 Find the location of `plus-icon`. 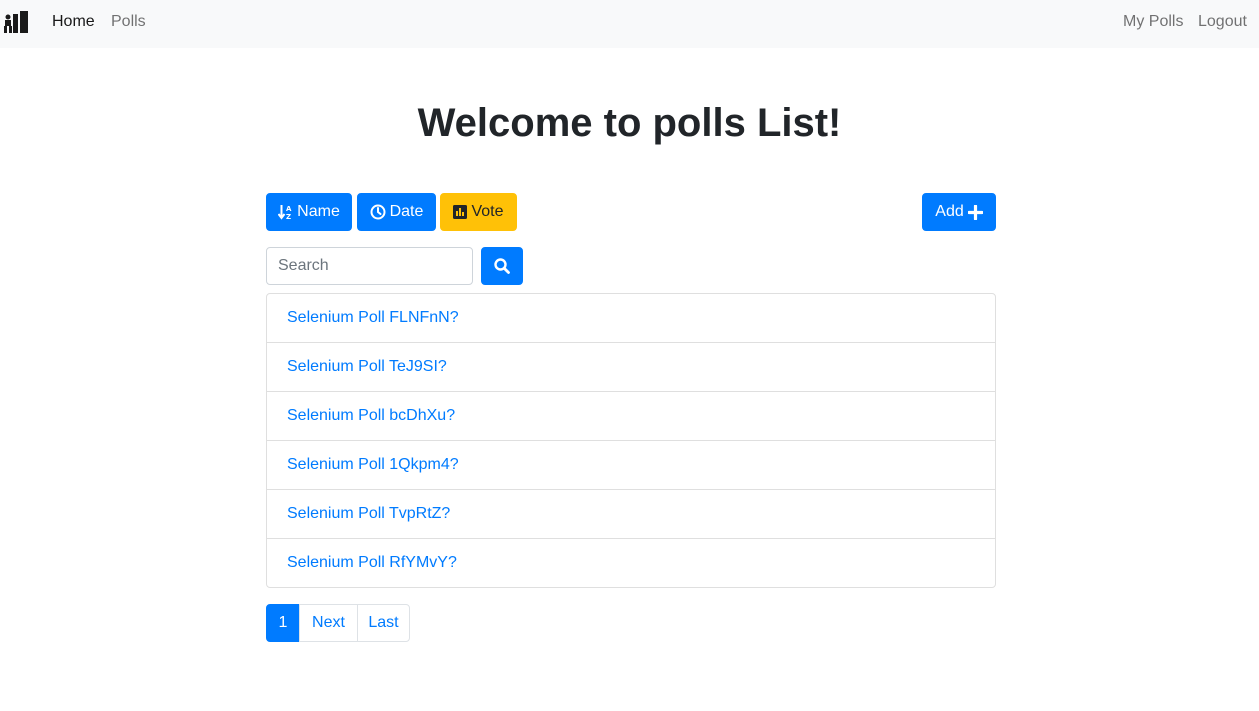

plus-icon is located at coordinates (975, 212).